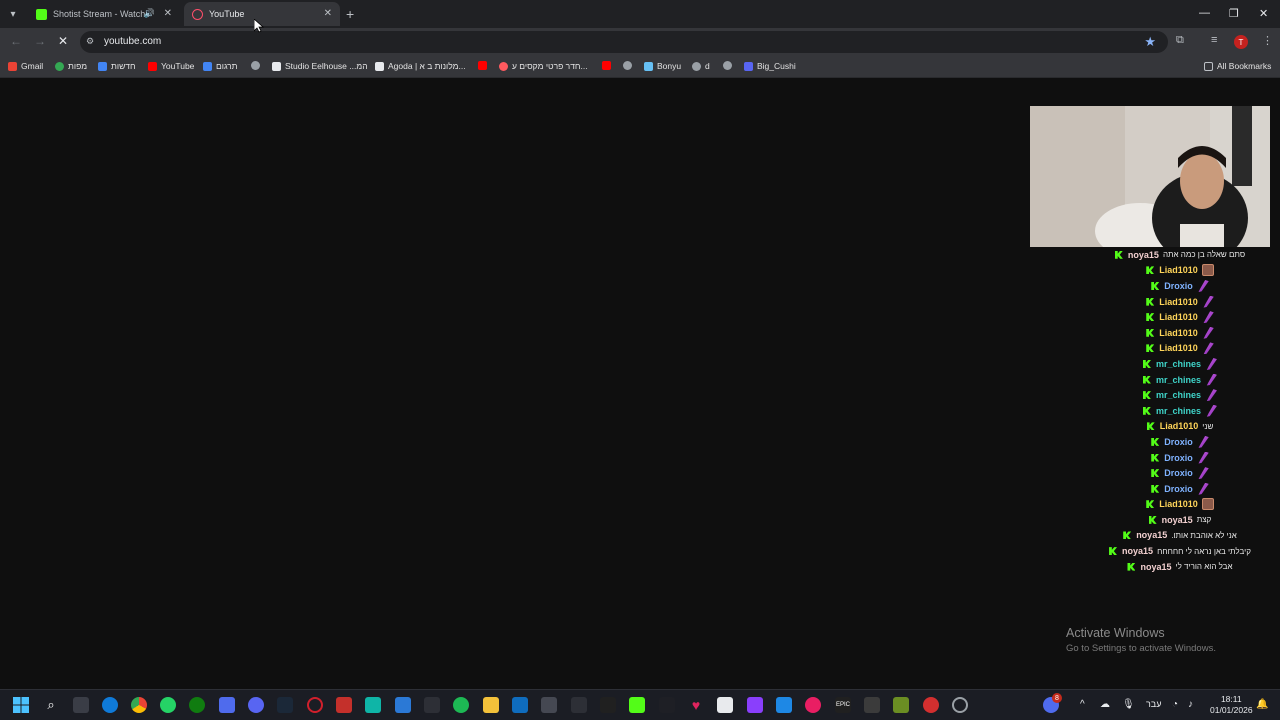 The width and height of the screenshot is (1280, 720). Describe the element at coordinates (373, 705) in the screenshot. I see `app-icon` at that location.